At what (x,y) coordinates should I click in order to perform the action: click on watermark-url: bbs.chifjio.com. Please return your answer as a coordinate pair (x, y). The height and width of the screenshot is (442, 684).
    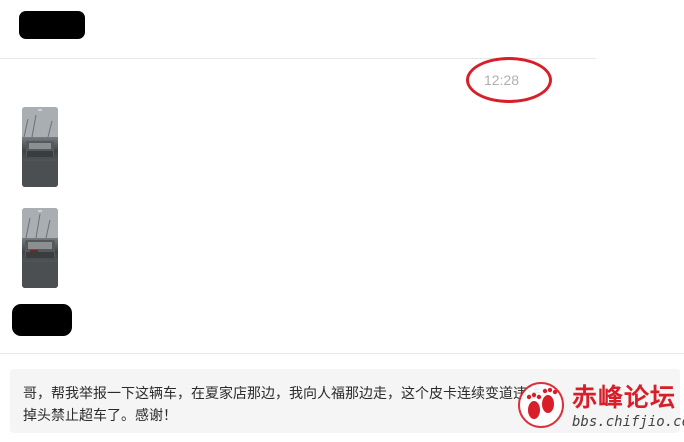
    Looking at the image, I should click on (628, 422).